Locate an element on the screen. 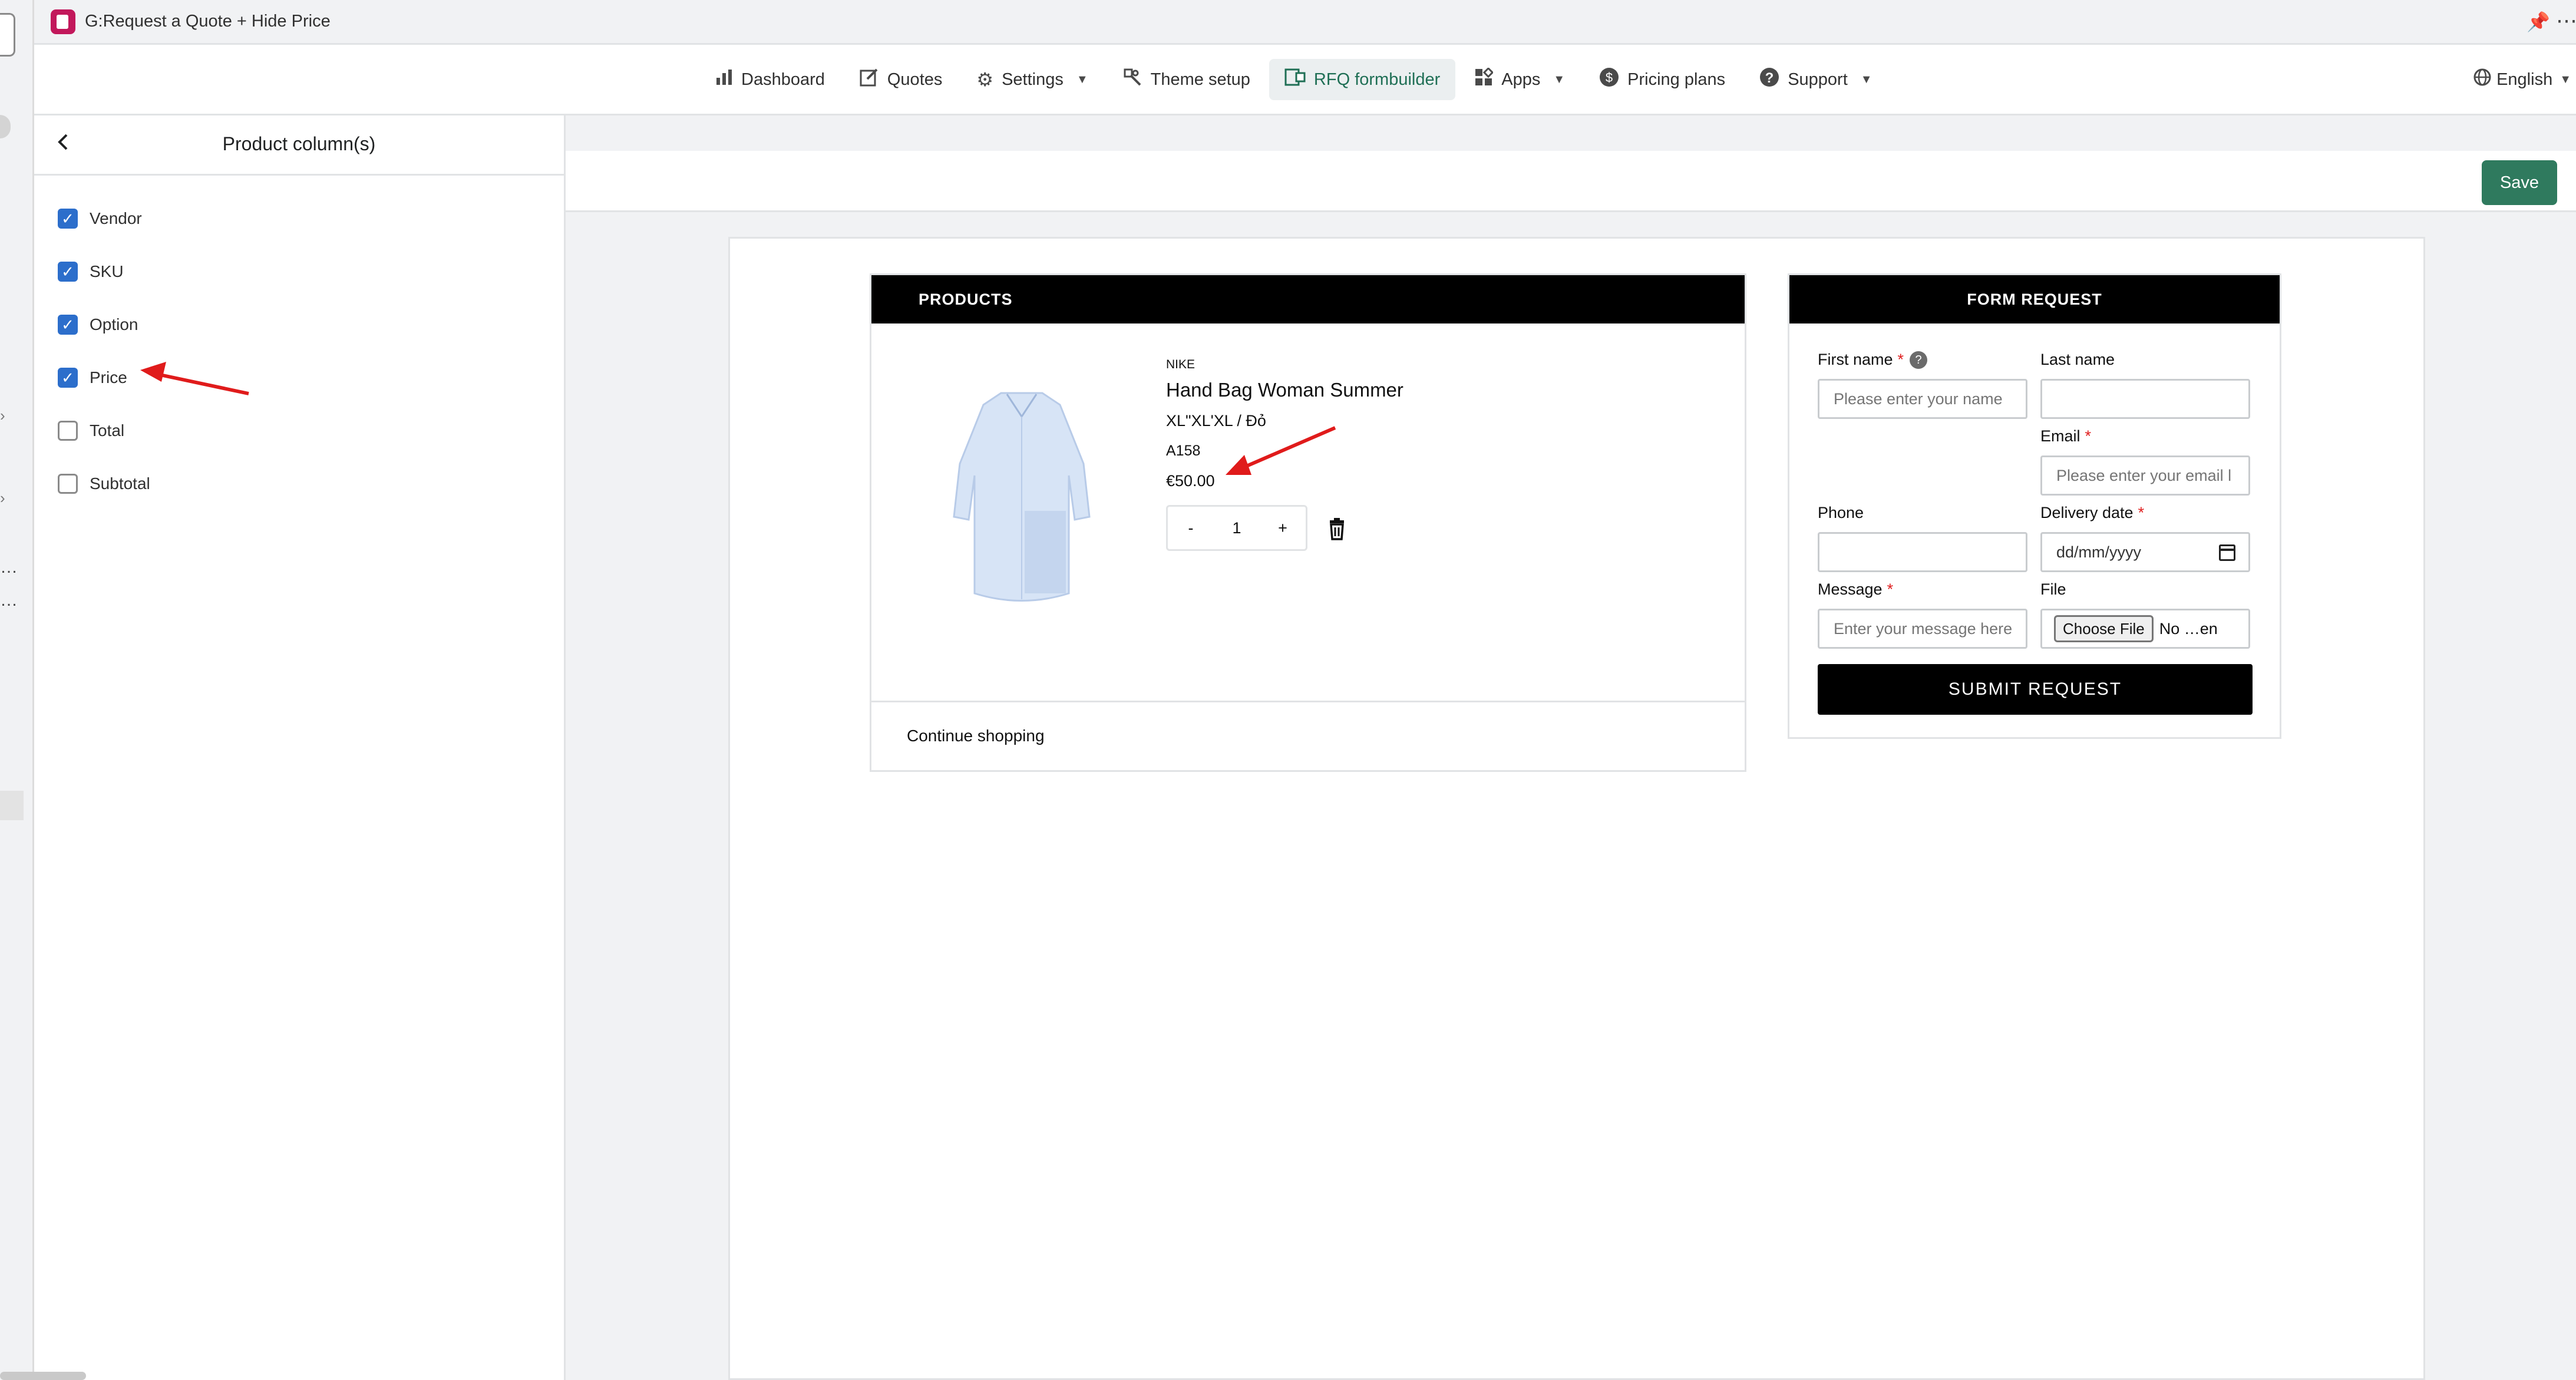 The image size is (2576, 1380). annotation-layer is located at coordinates (738, 418).